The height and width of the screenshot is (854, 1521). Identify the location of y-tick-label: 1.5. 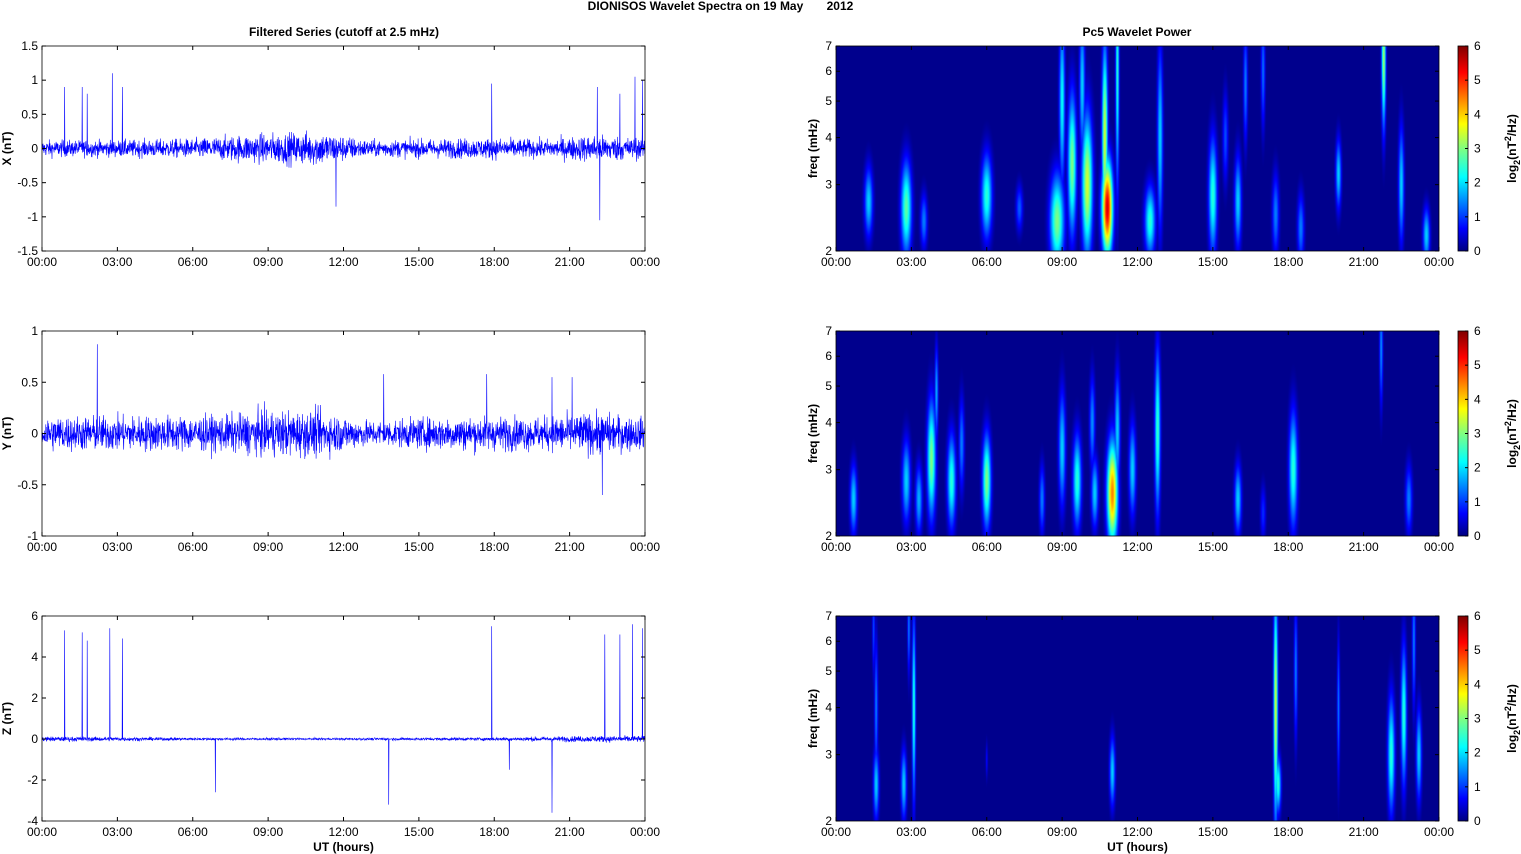
(29, 46).